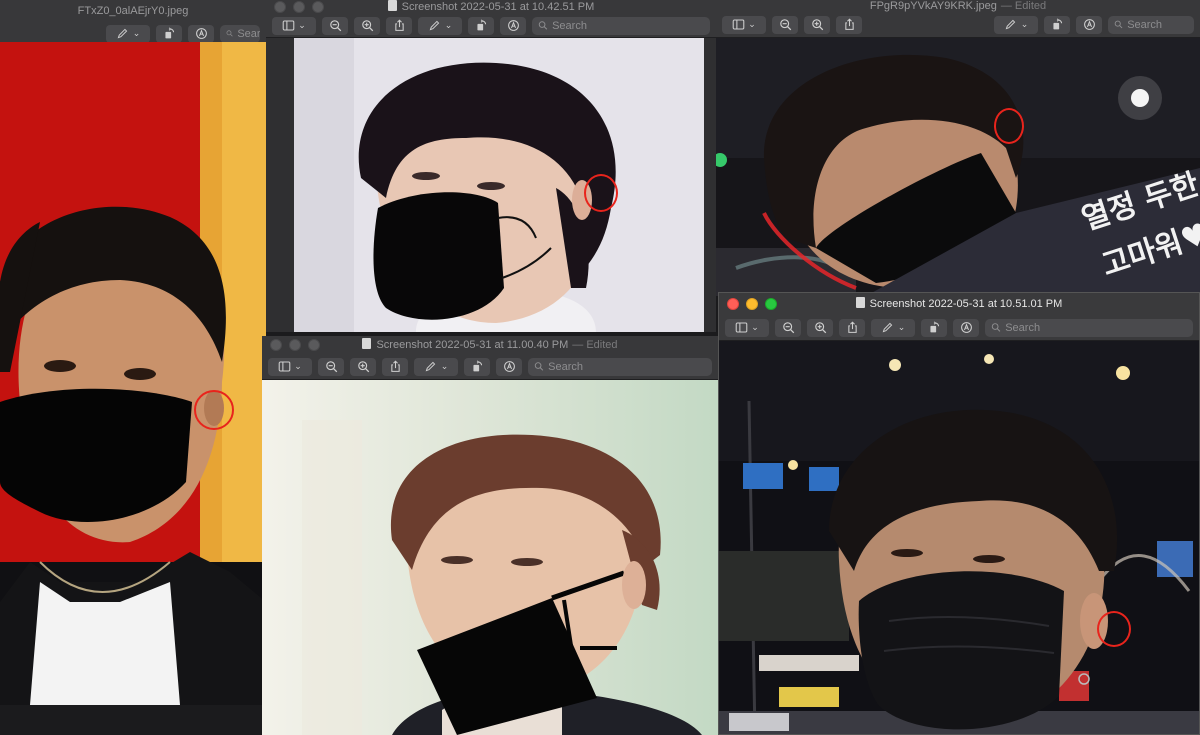 Image resolution: width=1200 pixels, height=735 pixels. What do you see at coordinates (966, 304) in the screenshot?
I see `window-title: Screenshot 2022-05-31 at 10.51.01 PM` at bounding box center [966, 304].